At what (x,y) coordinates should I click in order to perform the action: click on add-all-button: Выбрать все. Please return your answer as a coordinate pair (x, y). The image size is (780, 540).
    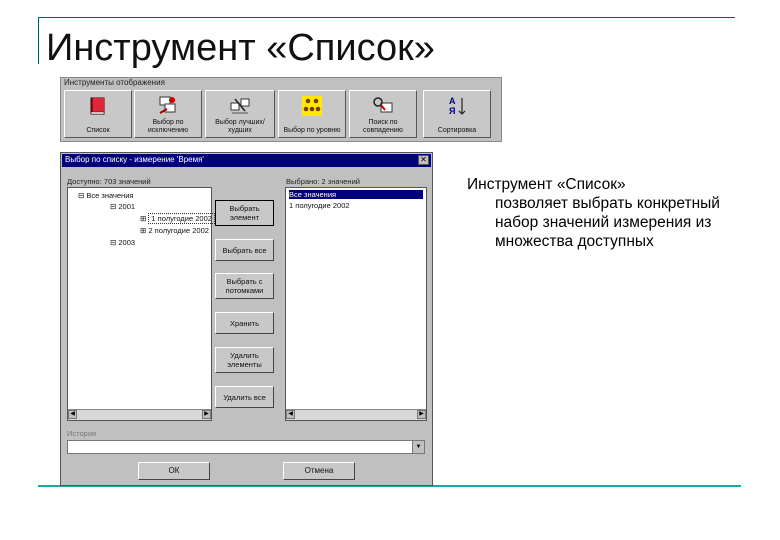
    Looking at the image, I should click on (244, 250).